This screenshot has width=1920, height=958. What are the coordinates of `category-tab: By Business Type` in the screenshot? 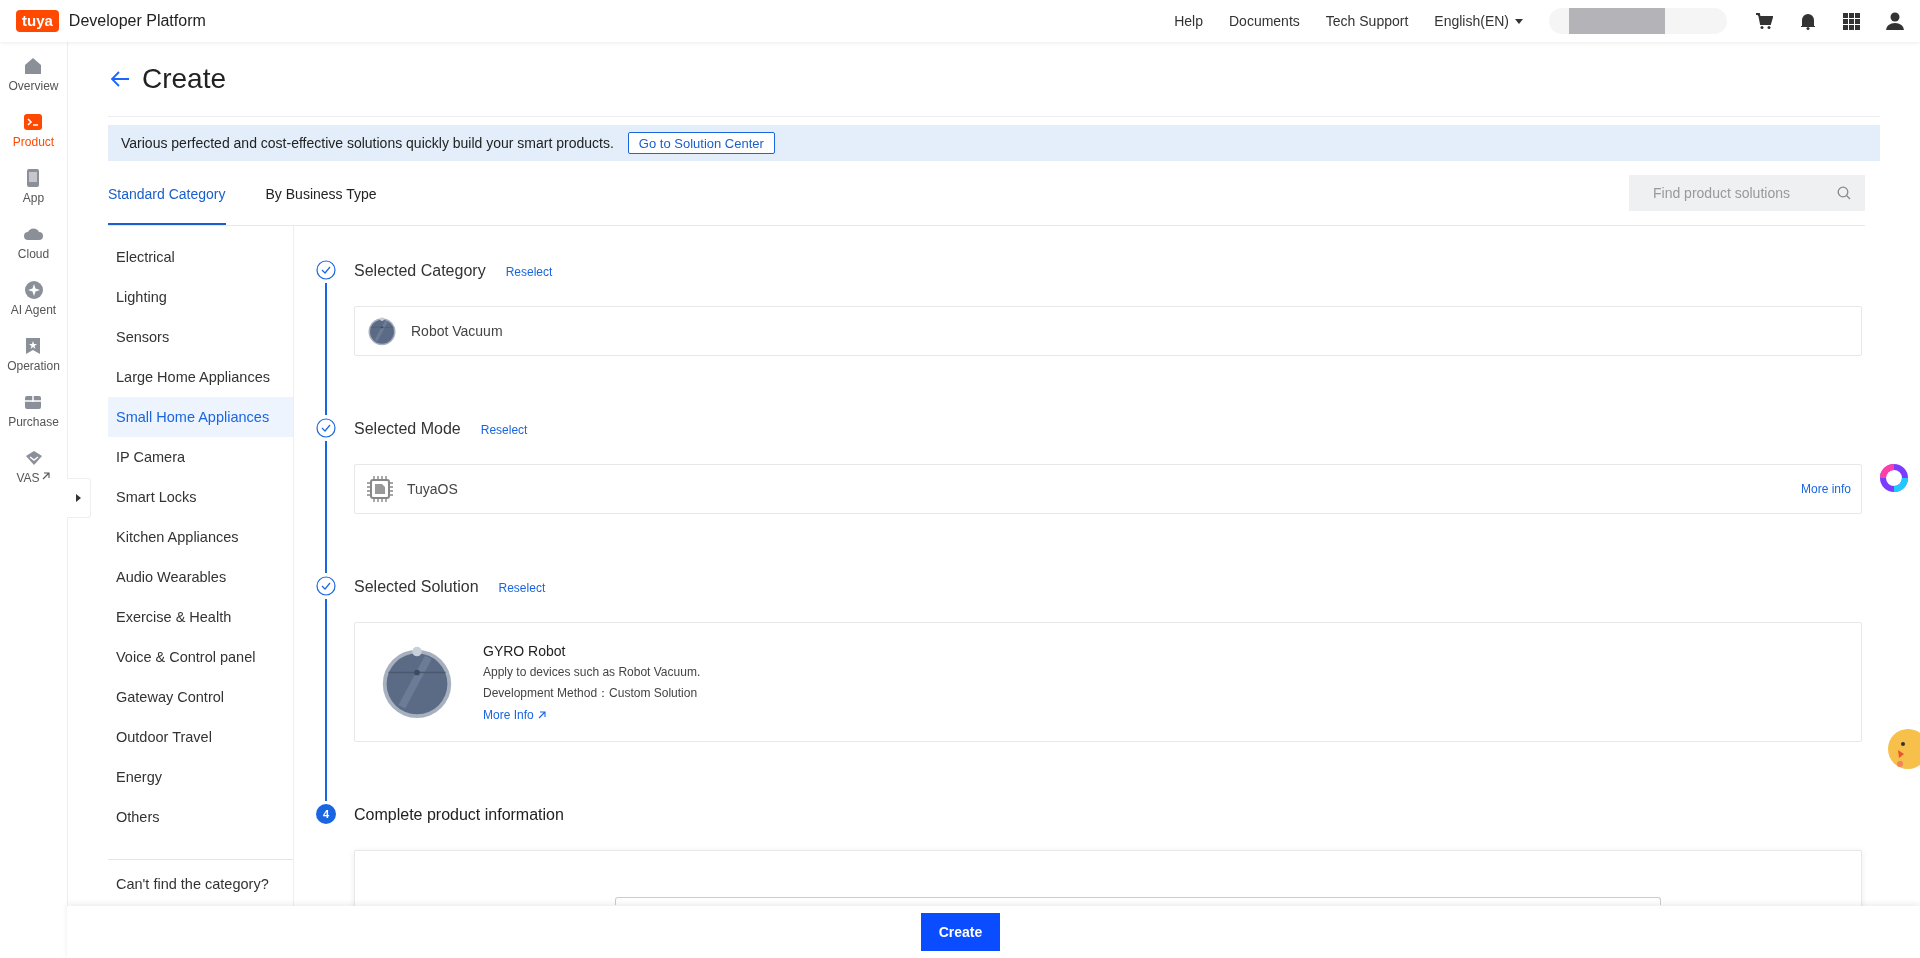 It's located at (321, 193).